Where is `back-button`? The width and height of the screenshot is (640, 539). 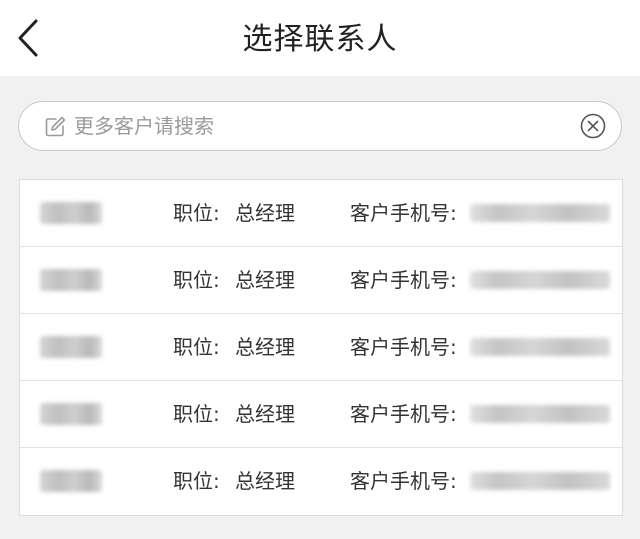 back-button is located at coordinates (28, 38).